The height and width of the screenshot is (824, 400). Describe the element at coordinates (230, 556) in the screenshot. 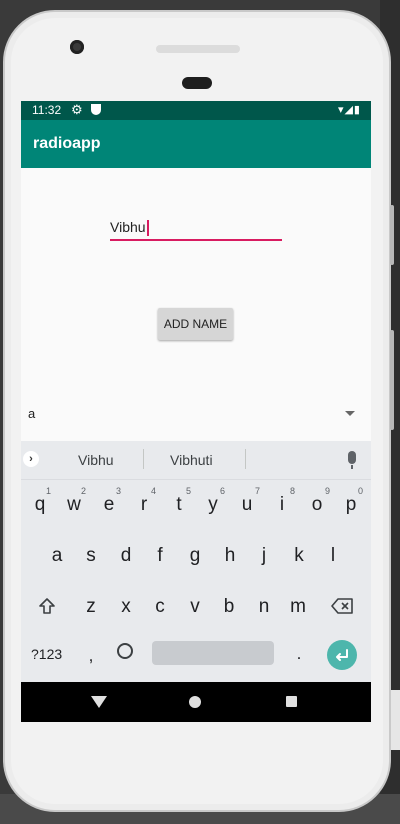

I see `key-h: h` at that location.